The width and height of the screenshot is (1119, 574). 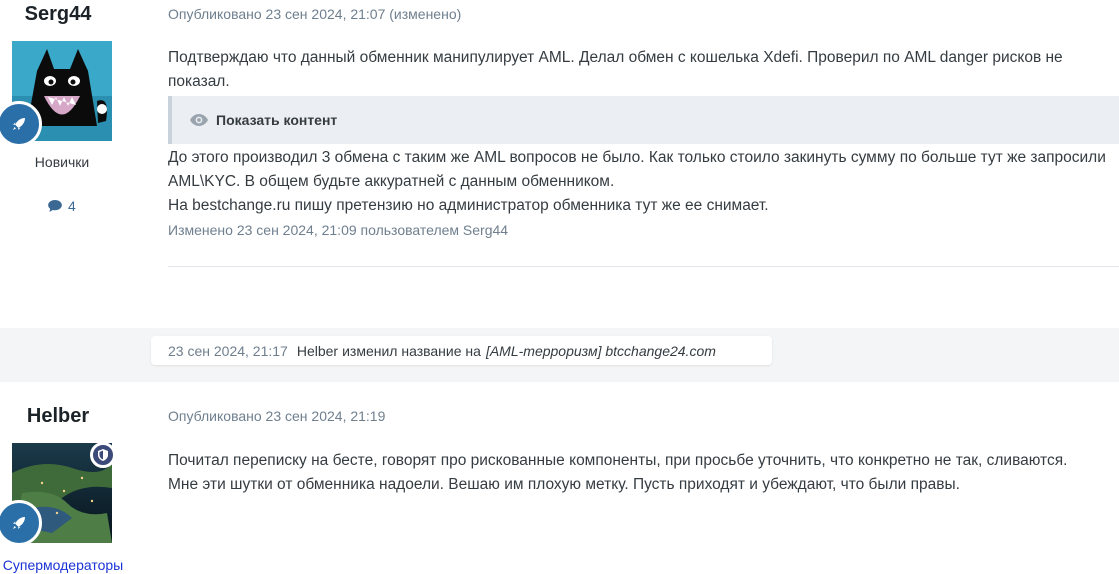 I want to click on event-action: изменил название на, so click(x=411, y=350).